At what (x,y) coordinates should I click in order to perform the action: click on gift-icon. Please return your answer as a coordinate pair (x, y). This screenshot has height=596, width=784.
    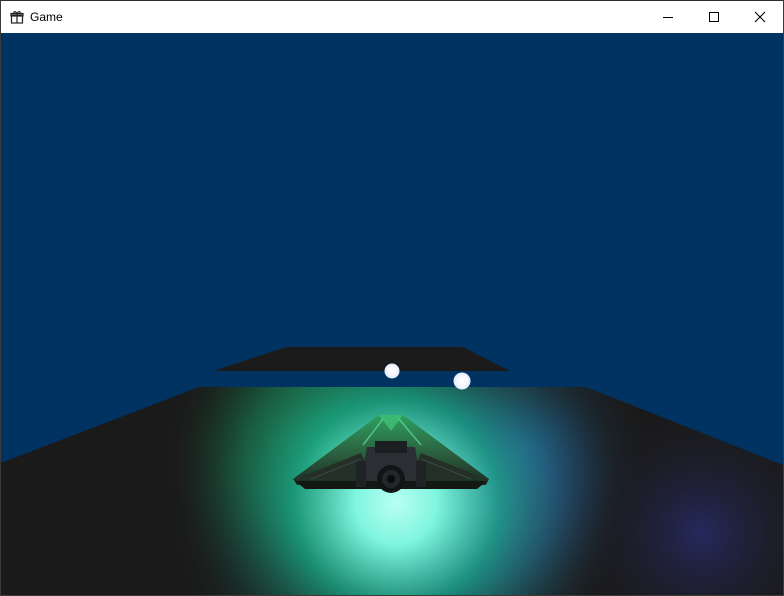
    Looking at the image, I should click on (17, 17).